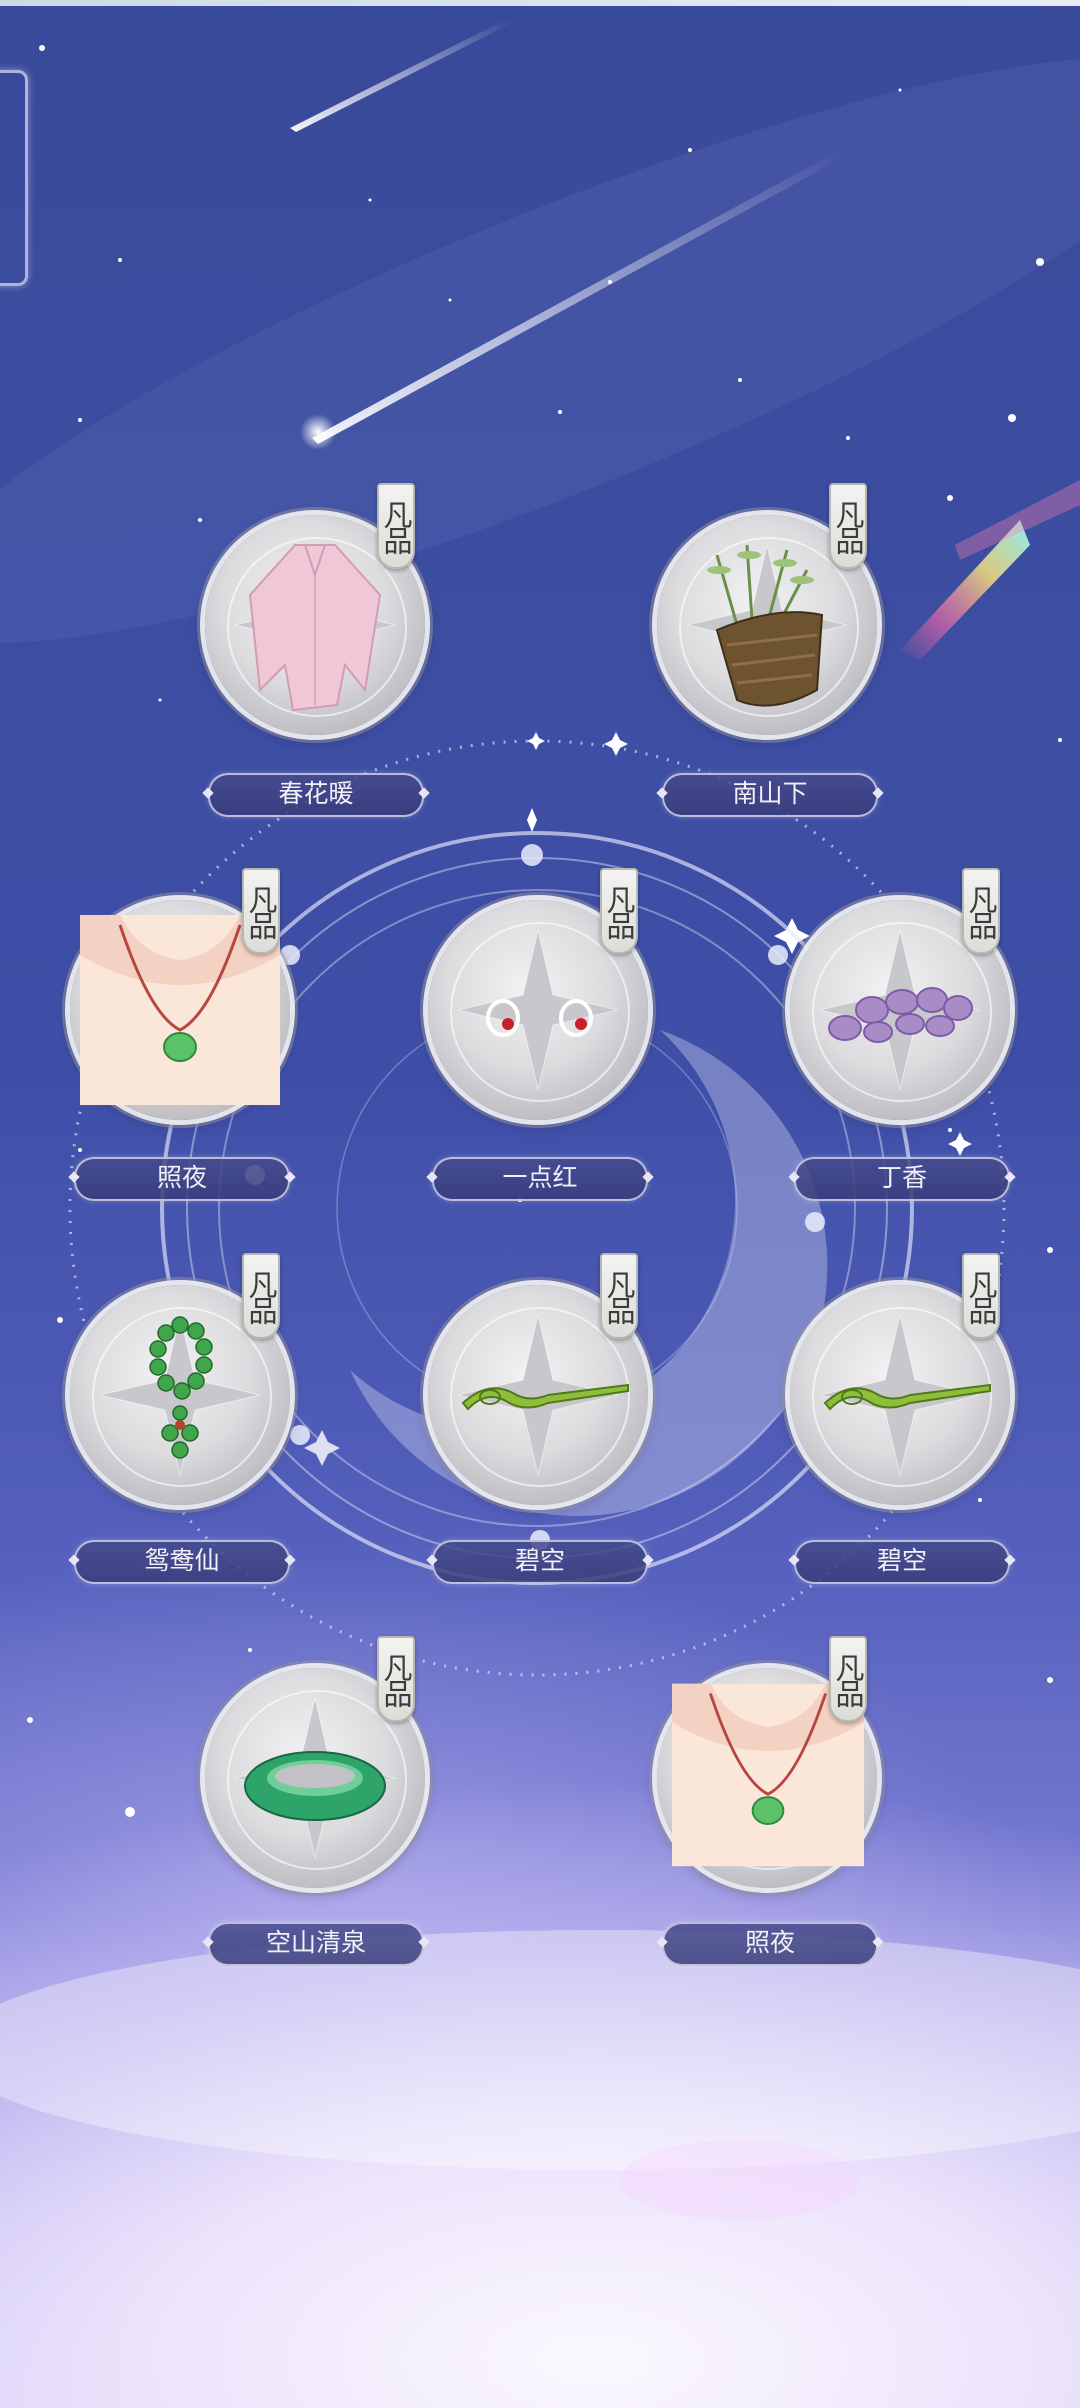  What do you see at coordinates (316, 795) in the screenshot?
I see `item-name-label: 春花暖` at bounding box center [316, 795].